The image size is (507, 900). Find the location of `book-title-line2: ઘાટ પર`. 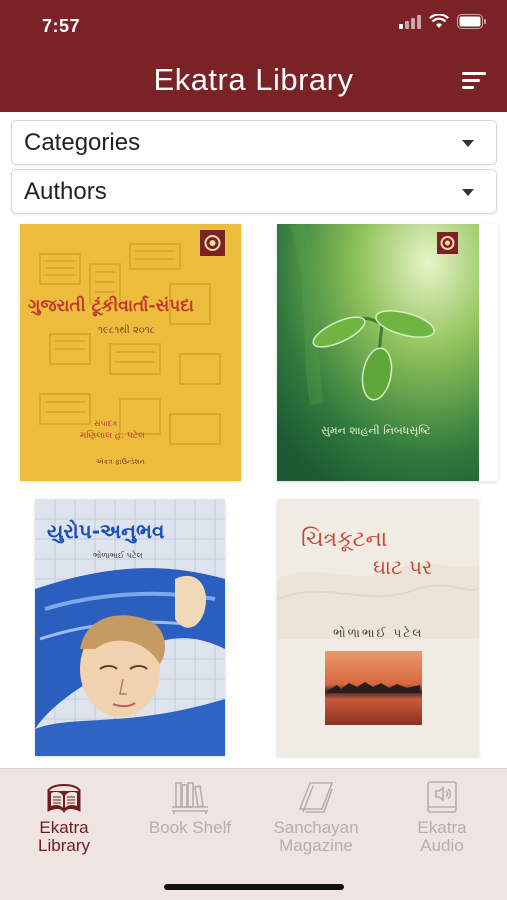

book-title-line2: ઘાટ પર is located at coordinates (403, 567).